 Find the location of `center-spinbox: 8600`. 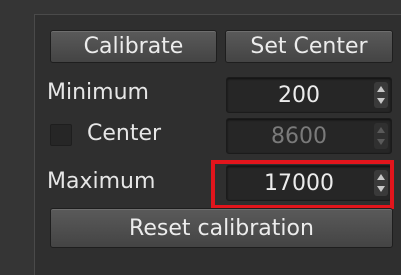

center-spinbox: 8600 is located at coordinates (309, 136).